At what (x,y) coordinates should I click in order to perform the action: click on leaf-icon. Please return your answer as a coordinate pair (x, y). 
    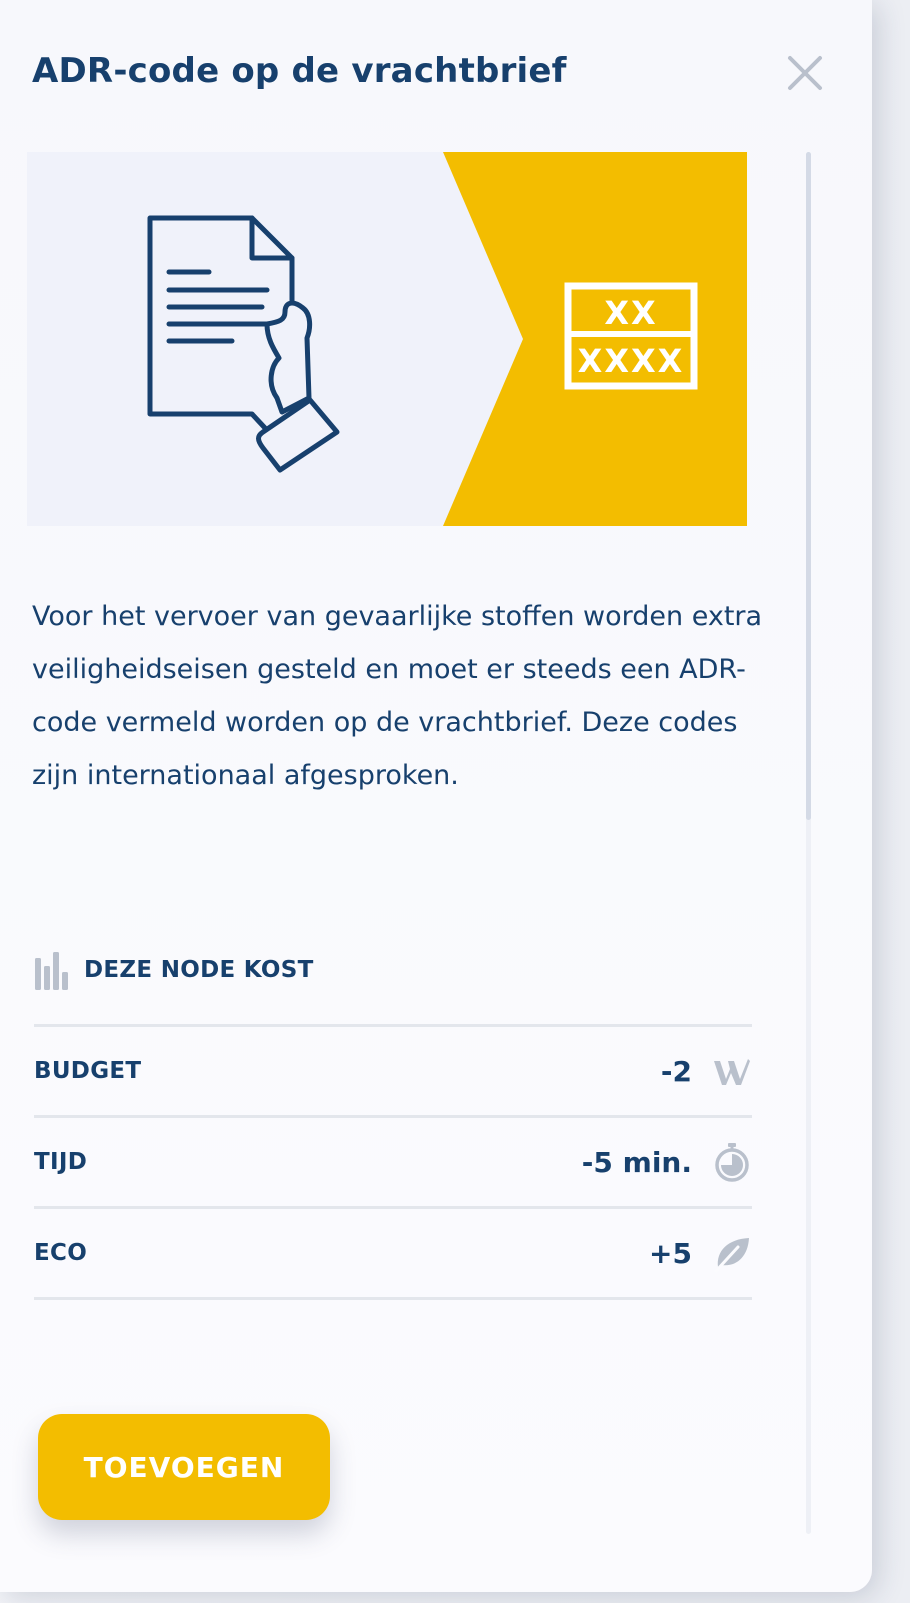
    Looking at the image, I should click on (731, 1255).